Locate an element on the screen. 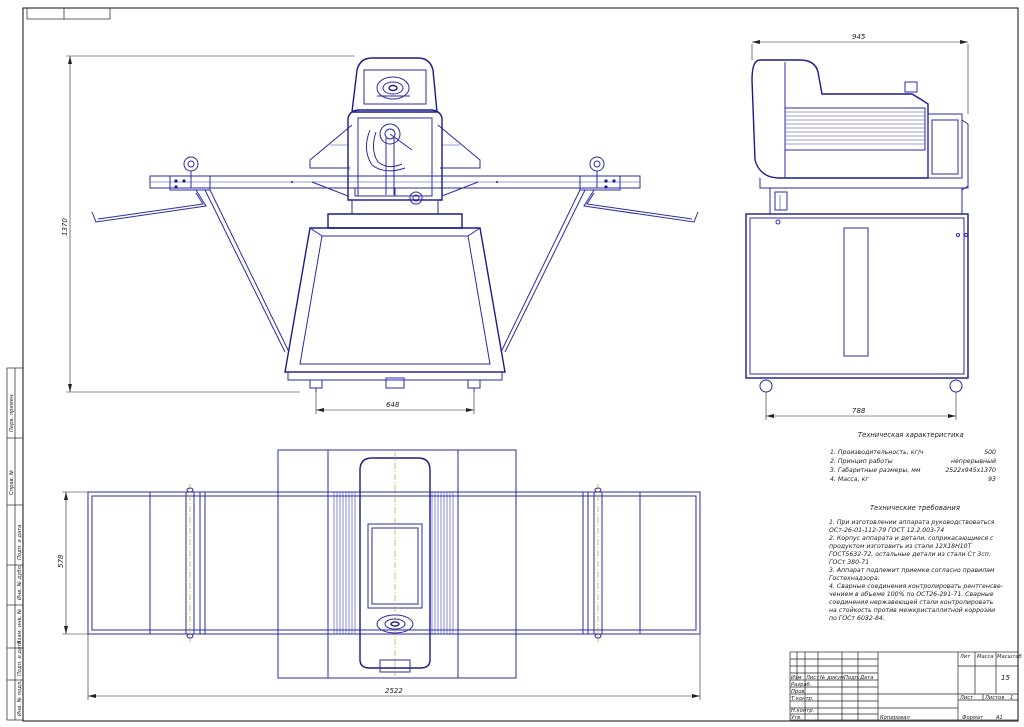  tech-char-value-4: 93 is located at coordinates (992, 479).